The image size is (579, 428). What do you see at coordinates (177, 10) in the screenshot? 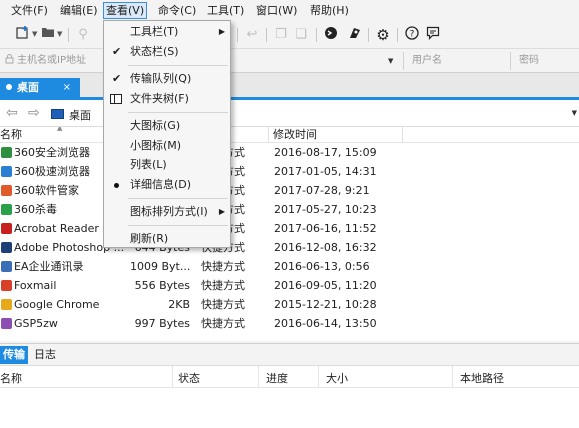
I see `menu-command: 命令(C)` at bounding box center [177, 10].